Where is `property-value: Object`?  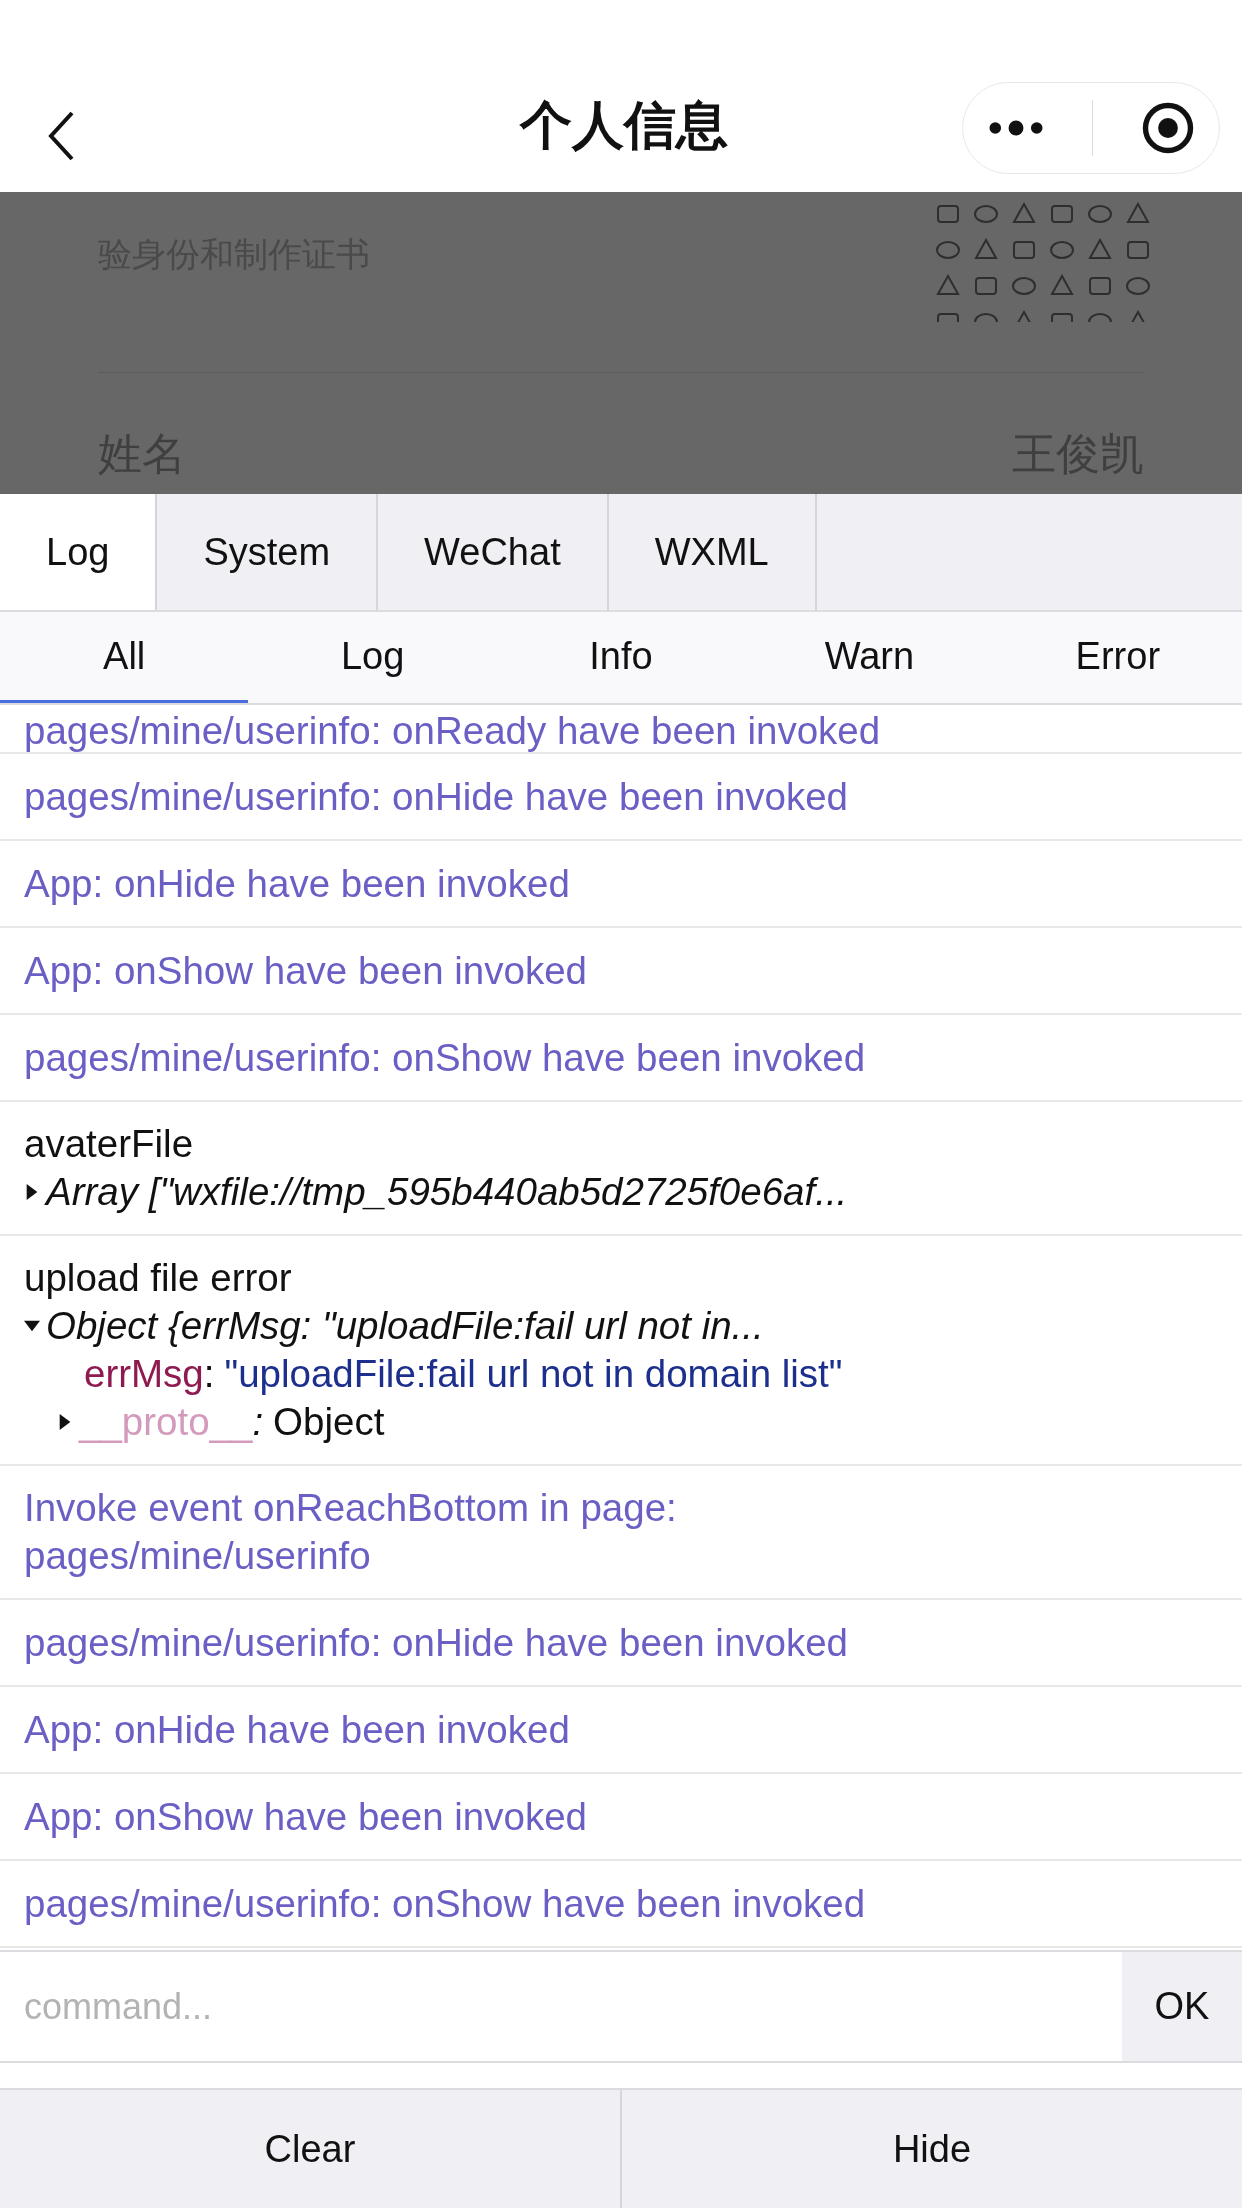
property-value: Object is located at coordinates (329, 1422).